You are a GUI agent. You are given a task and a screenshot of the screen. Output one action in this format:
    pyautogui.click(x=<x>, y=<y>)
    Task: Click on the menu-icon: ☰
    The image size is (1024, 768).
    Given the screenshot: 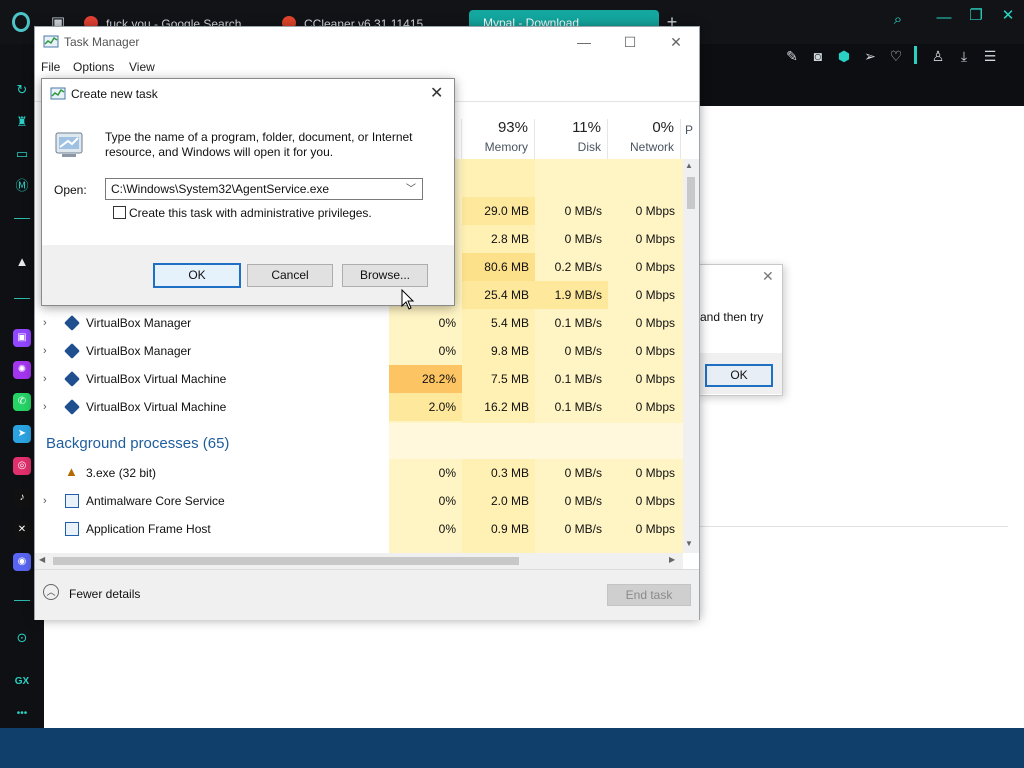 What is the action you would take?
    pyautogui.click(x=990, y=56)
    